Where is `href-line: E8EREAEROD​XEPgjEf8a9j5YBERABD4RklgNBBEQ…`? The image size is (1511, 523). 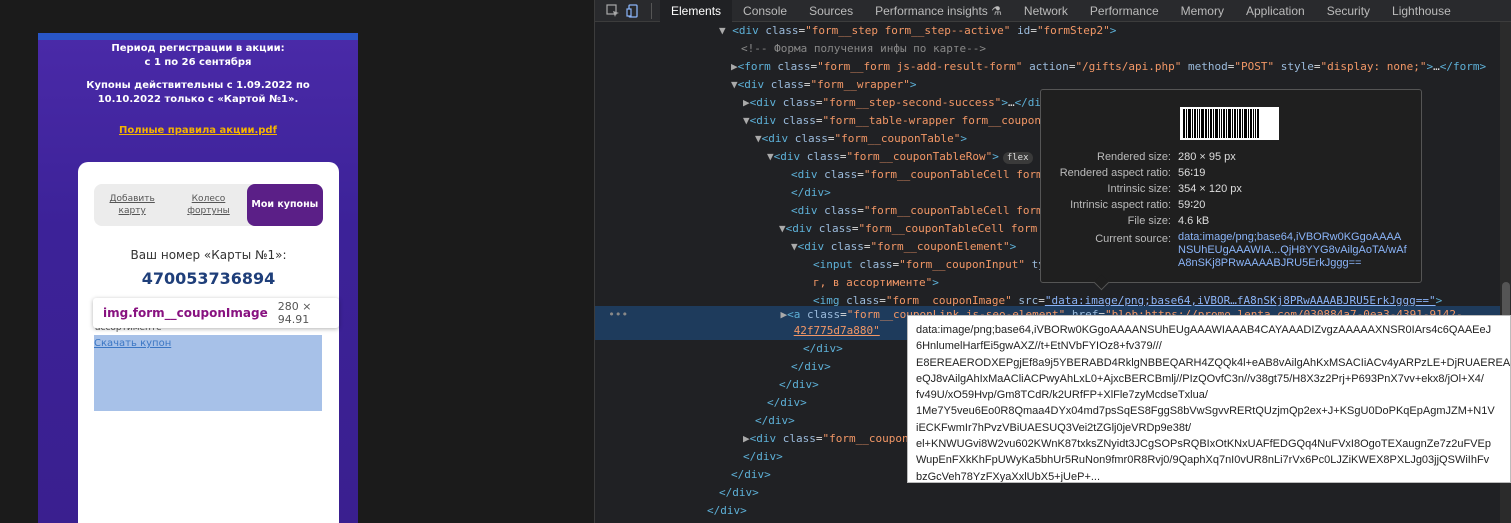 href-line: E8EREAEROD​XEPgjEf8a9j5YBERABD4RklgNBBEQ… is located at coordinates (1213, 362).